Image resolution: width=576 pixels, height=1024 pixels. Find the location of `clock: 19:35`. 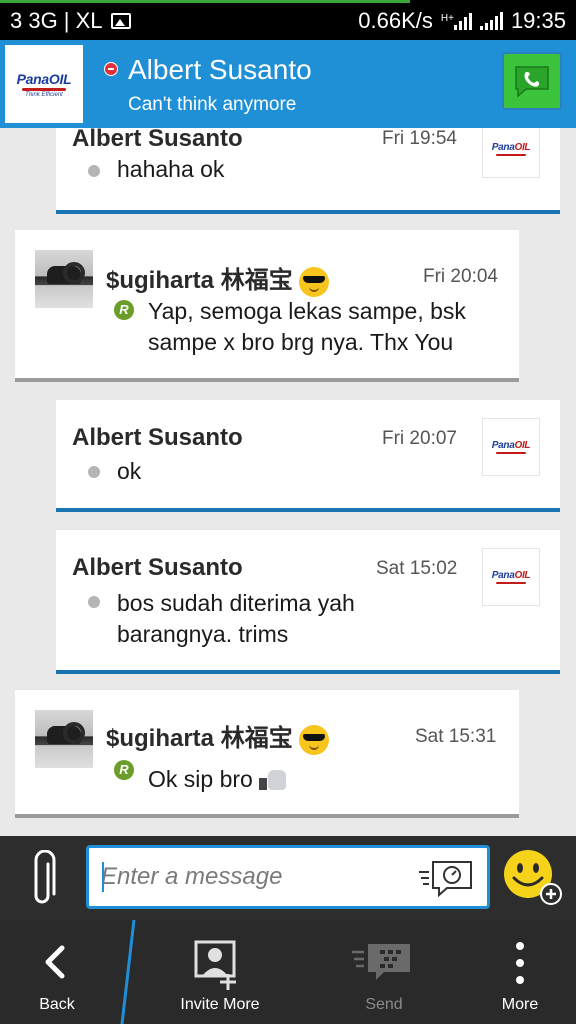

clock: 19:35 is located at coordinates (538, 20).